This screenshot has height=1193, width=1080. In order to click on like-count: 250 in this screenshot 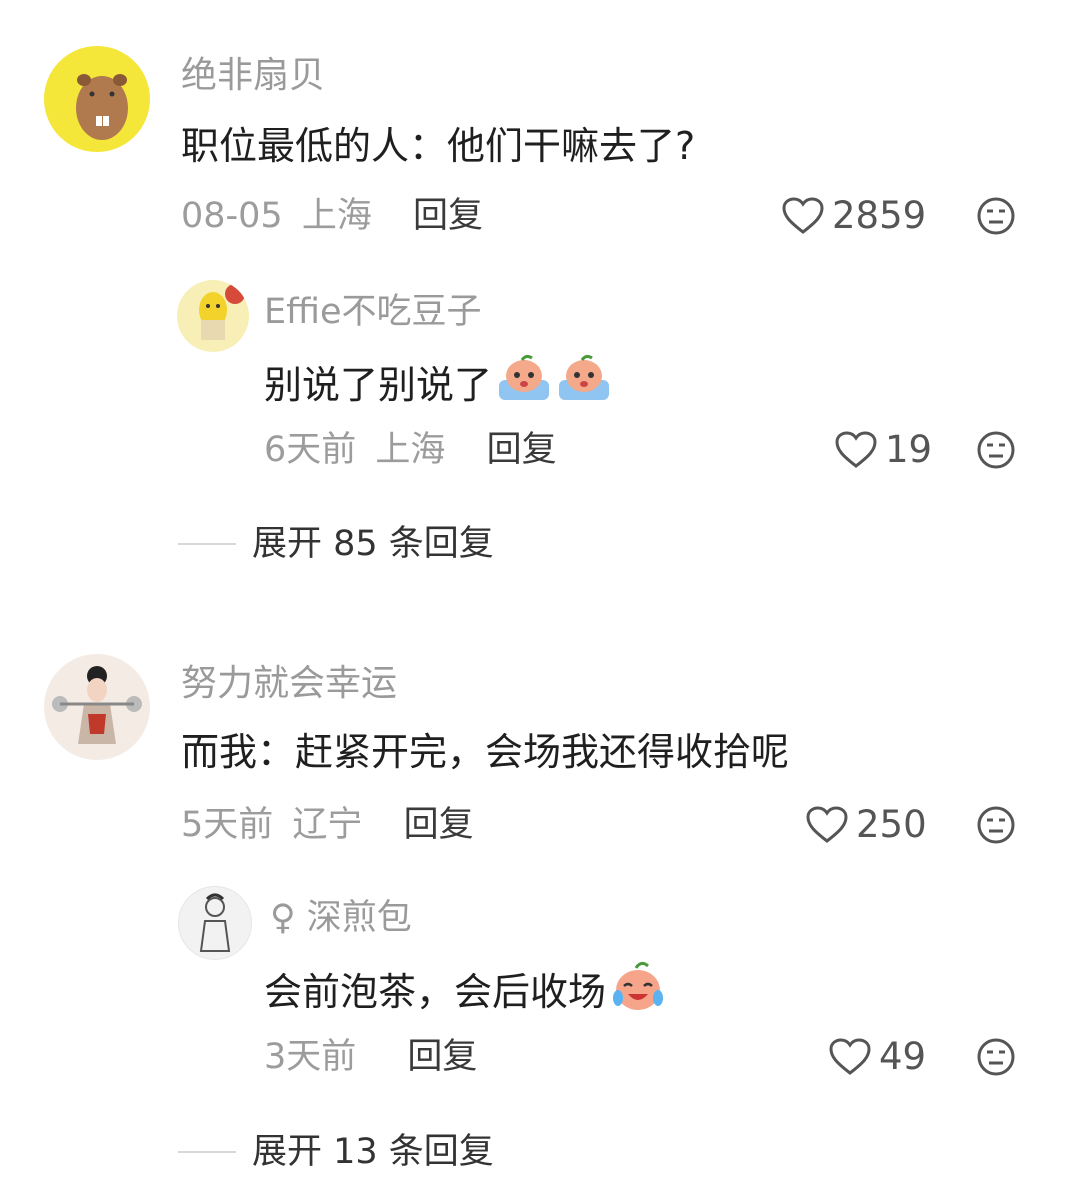, I will do `click(891, 824)`.